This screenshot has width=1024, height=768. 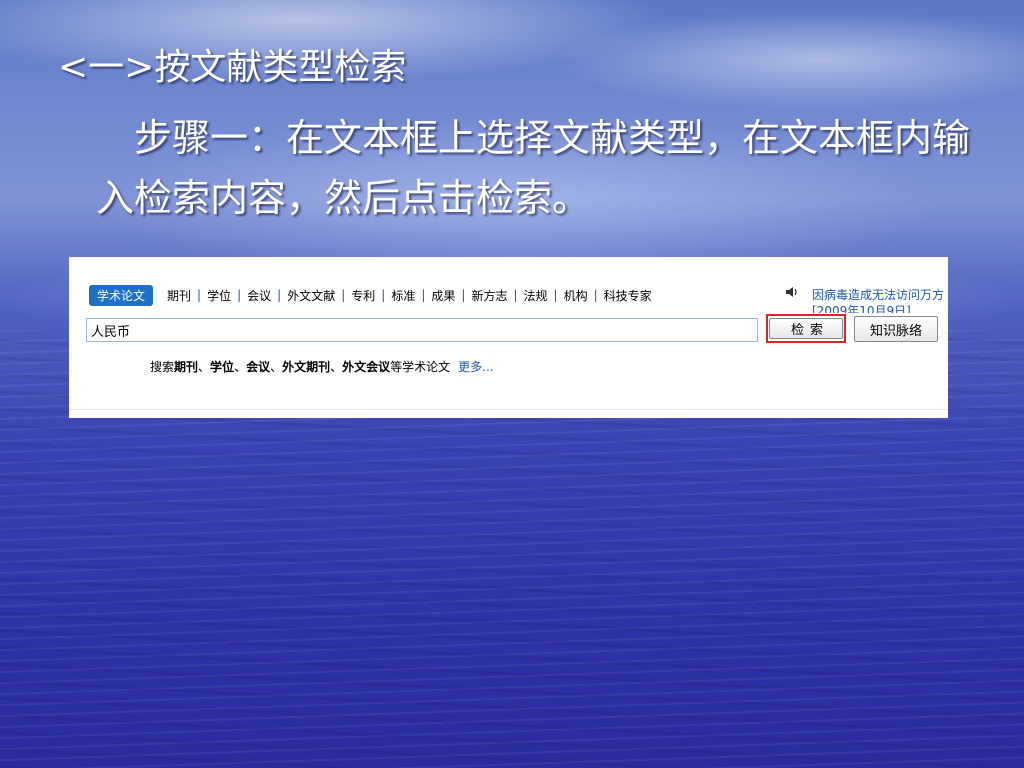 What do you see at coordinates (219, 295) in the screenshot?
I see `tab-degree: 学位` at bounding box center [219, 295].